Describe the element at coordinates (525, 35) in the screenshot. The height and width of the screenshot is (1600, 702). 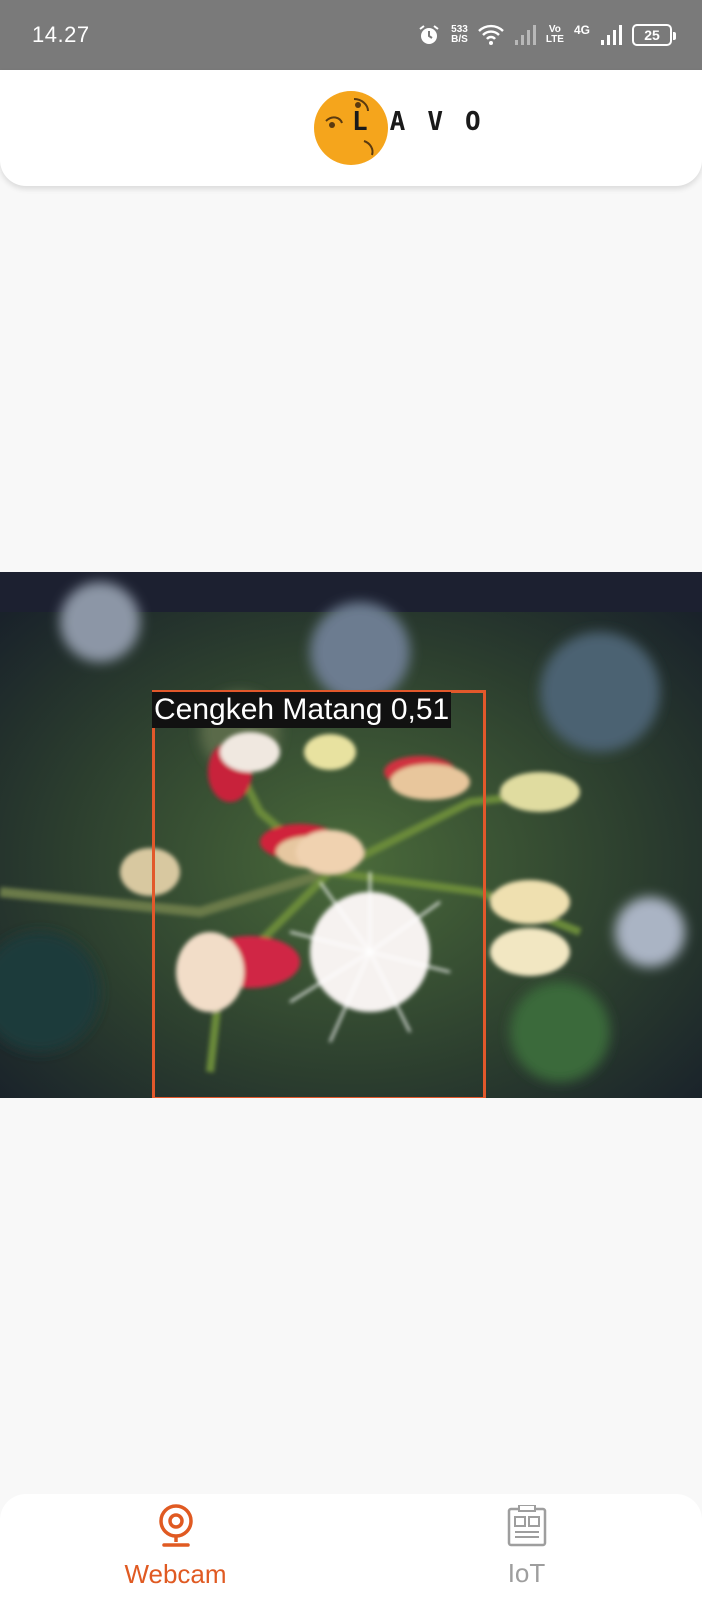
I see `signal-icon-sim1` at that location.